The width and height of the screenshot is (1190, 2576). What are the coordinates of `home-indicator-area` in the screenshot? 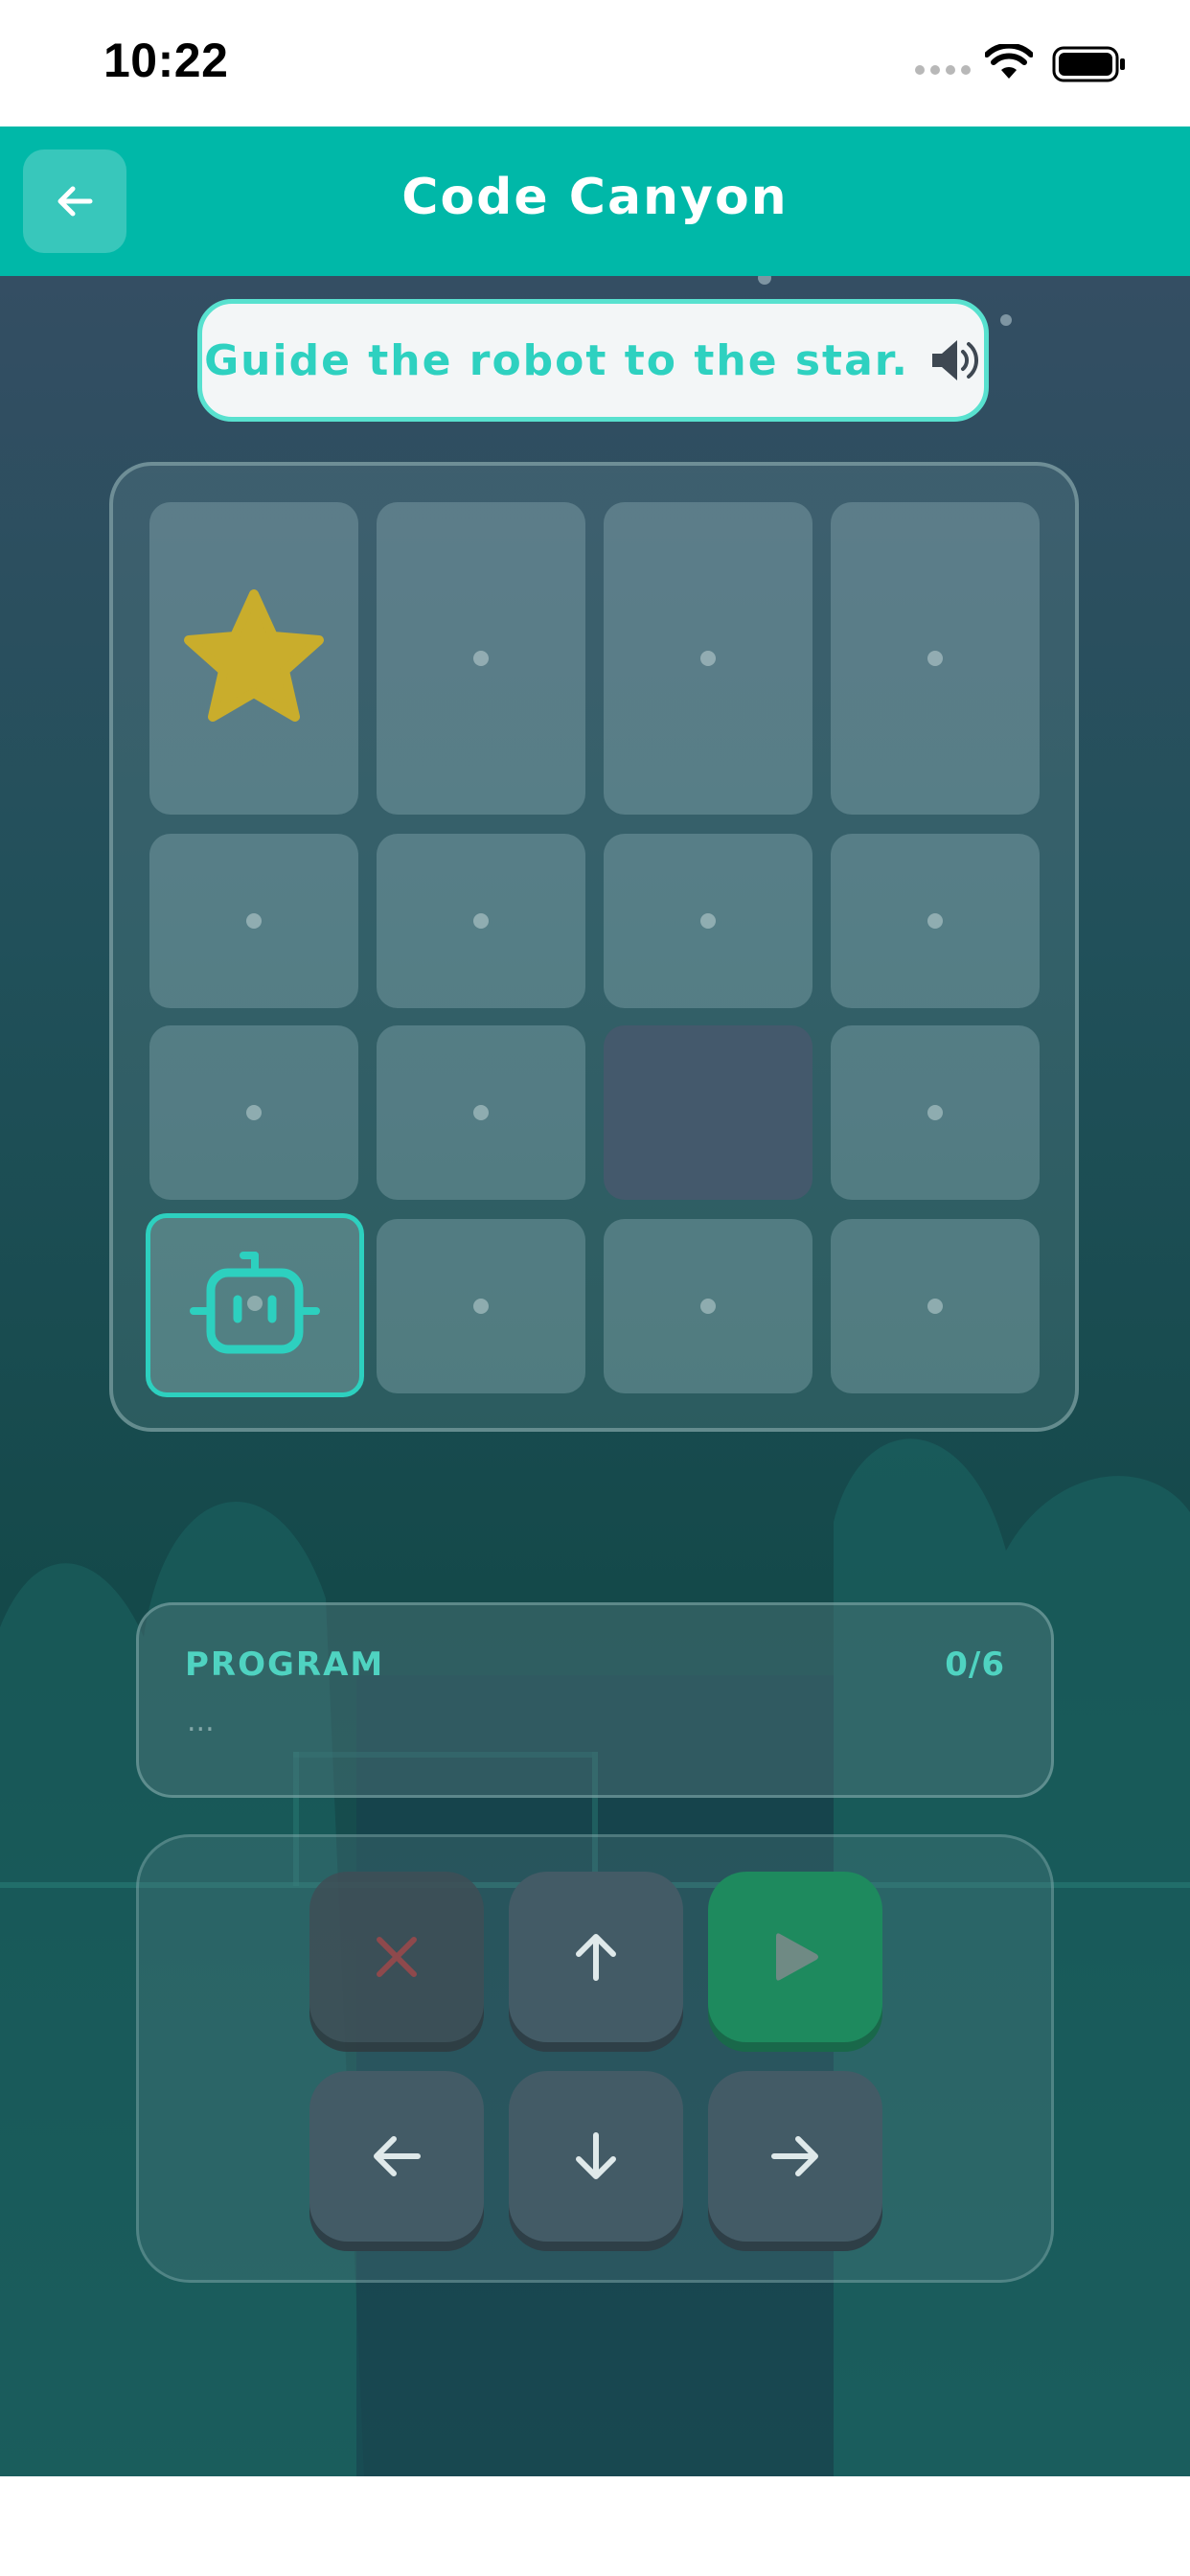 It's located at (595, 2526).